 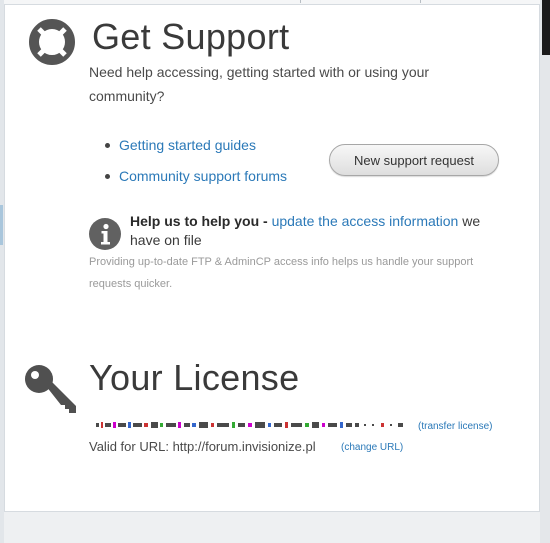 I want to click on right-edge, so click(x=545, y=271).